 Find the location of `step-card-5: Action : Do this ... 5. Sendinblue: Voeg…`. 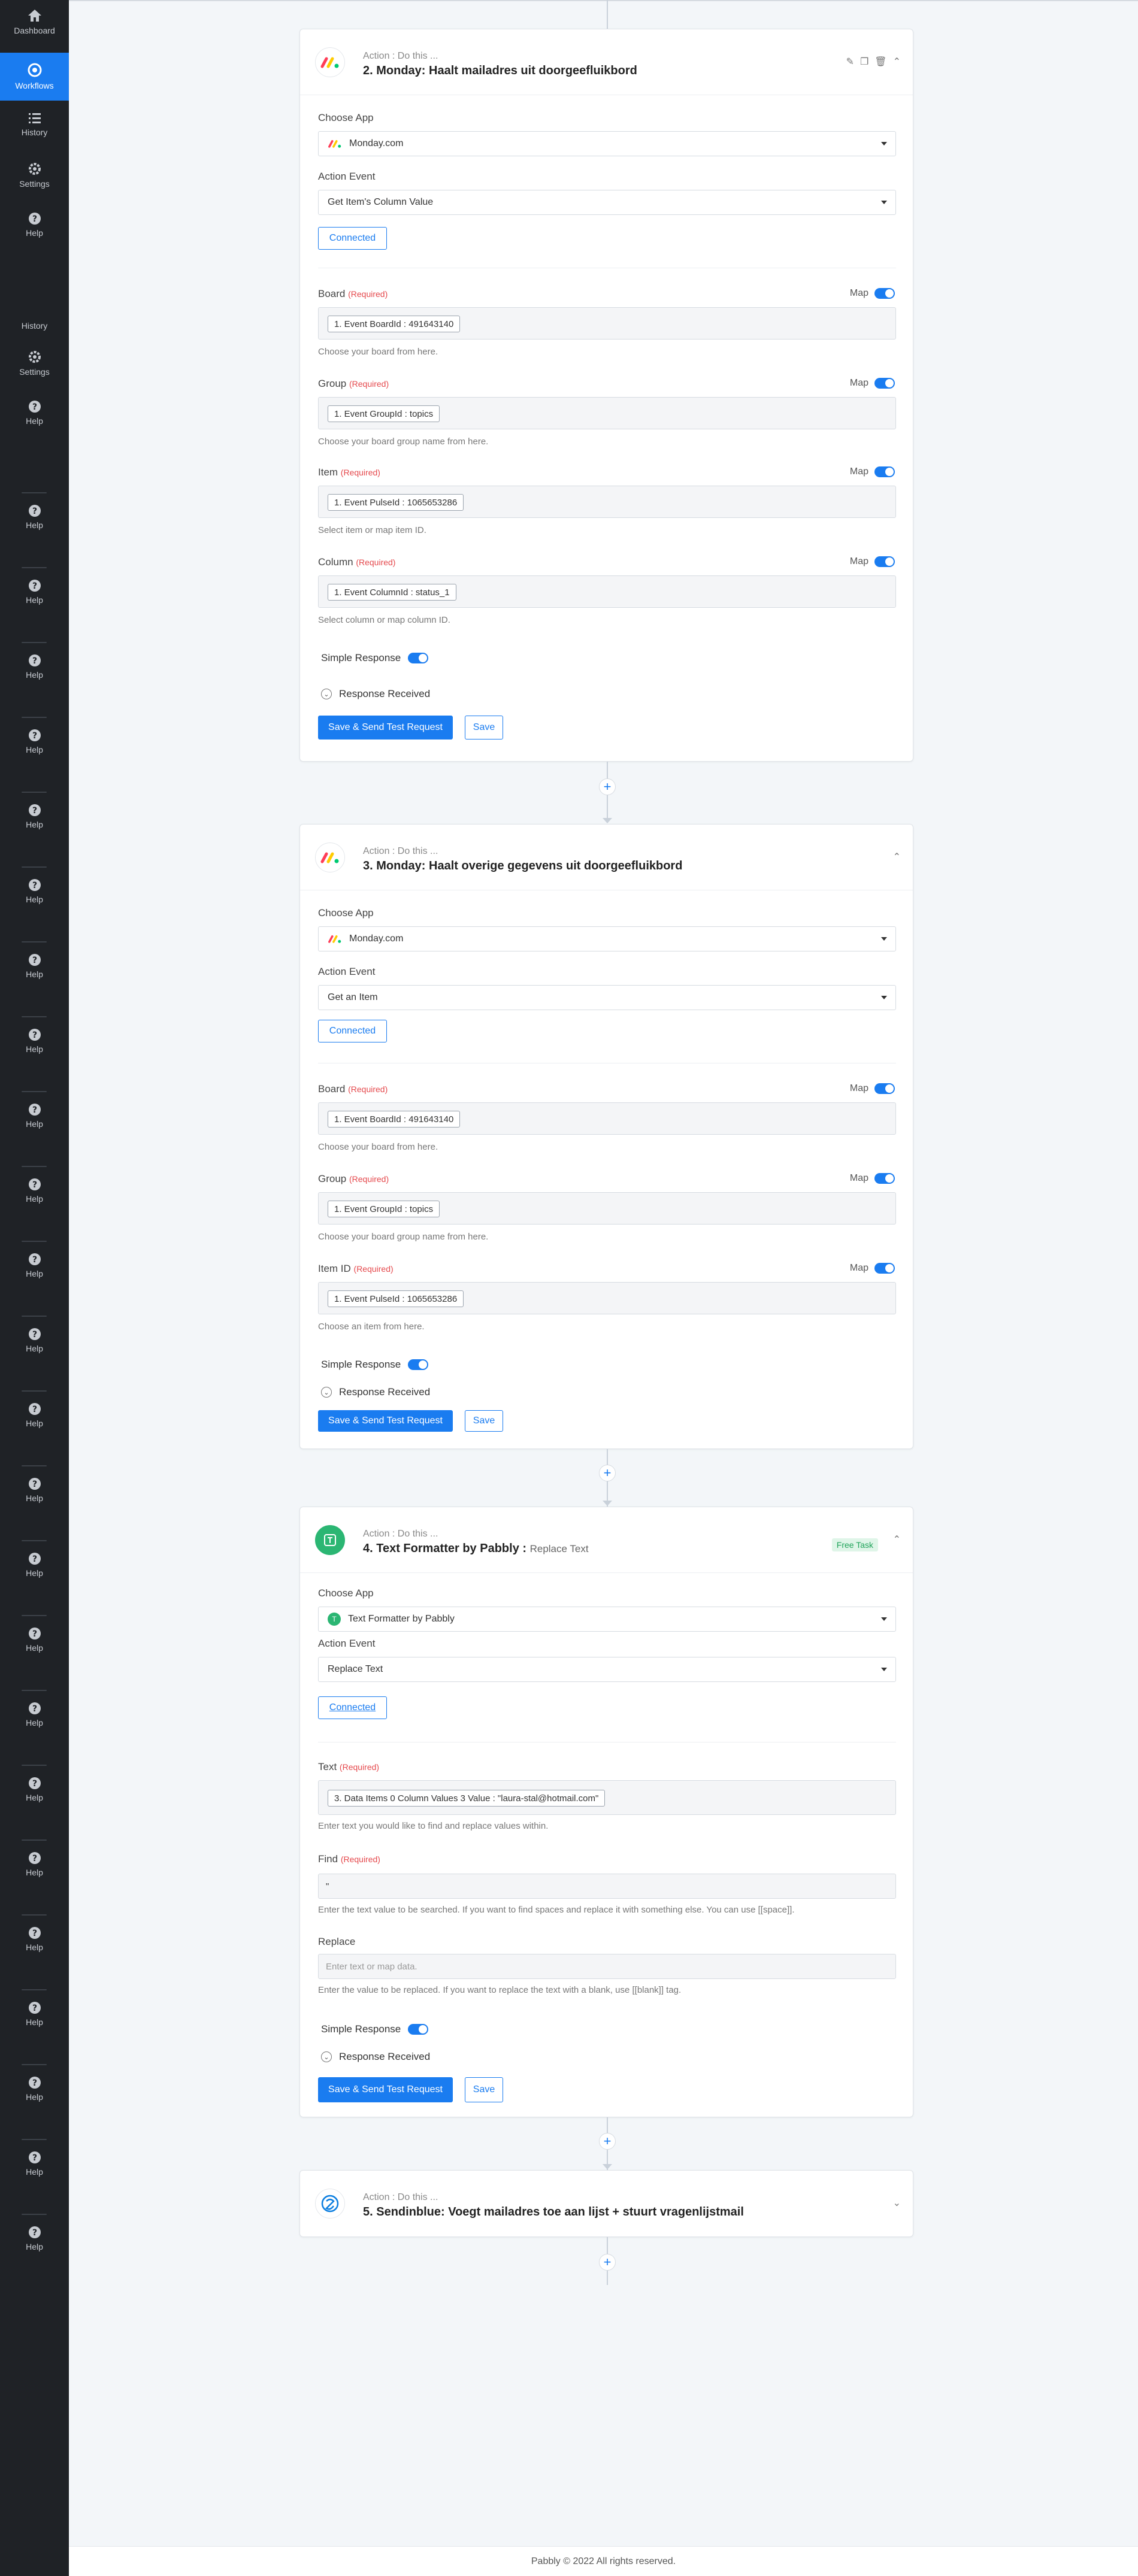

step-card-5: Action : Do this ... 5. Sendinblue: Voeg… is located at coordinates (606, 2203).